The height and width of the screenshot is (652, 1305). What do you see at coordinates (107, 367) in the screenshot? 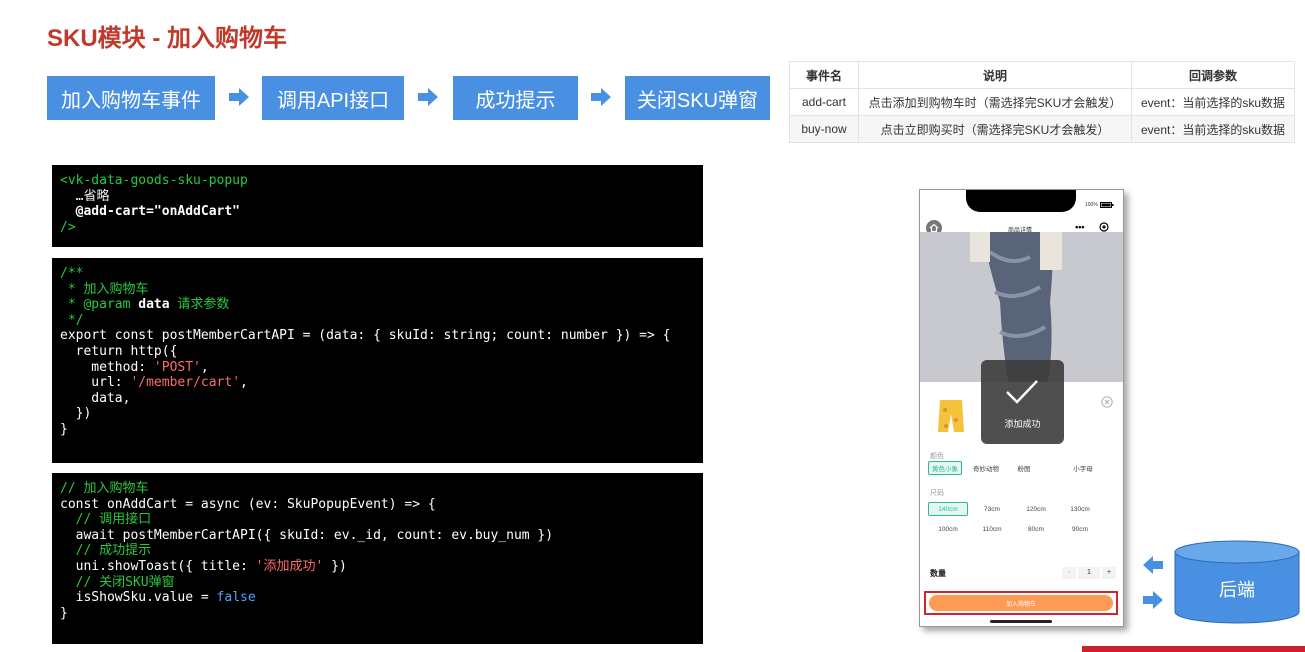
I see `code-token: method:` at bounding box center [107, 367].